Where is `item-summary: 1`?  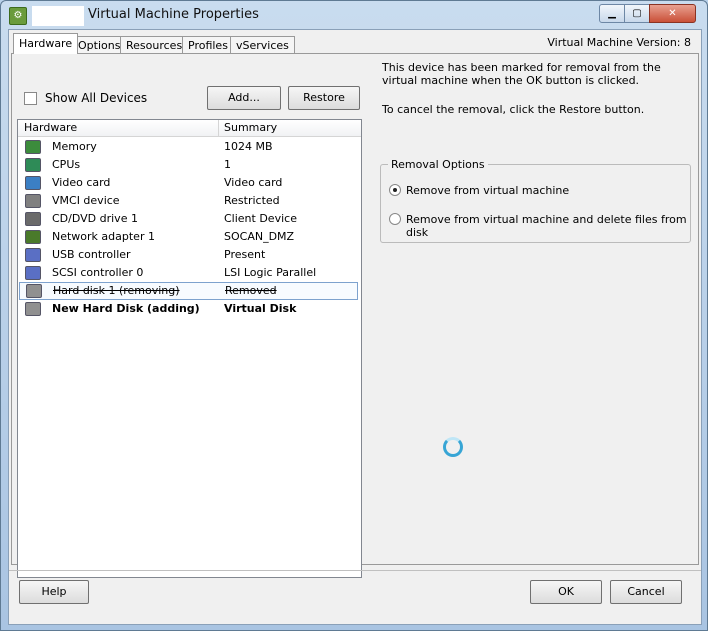 item-summary: 1 is located at coordinates (227, 164).